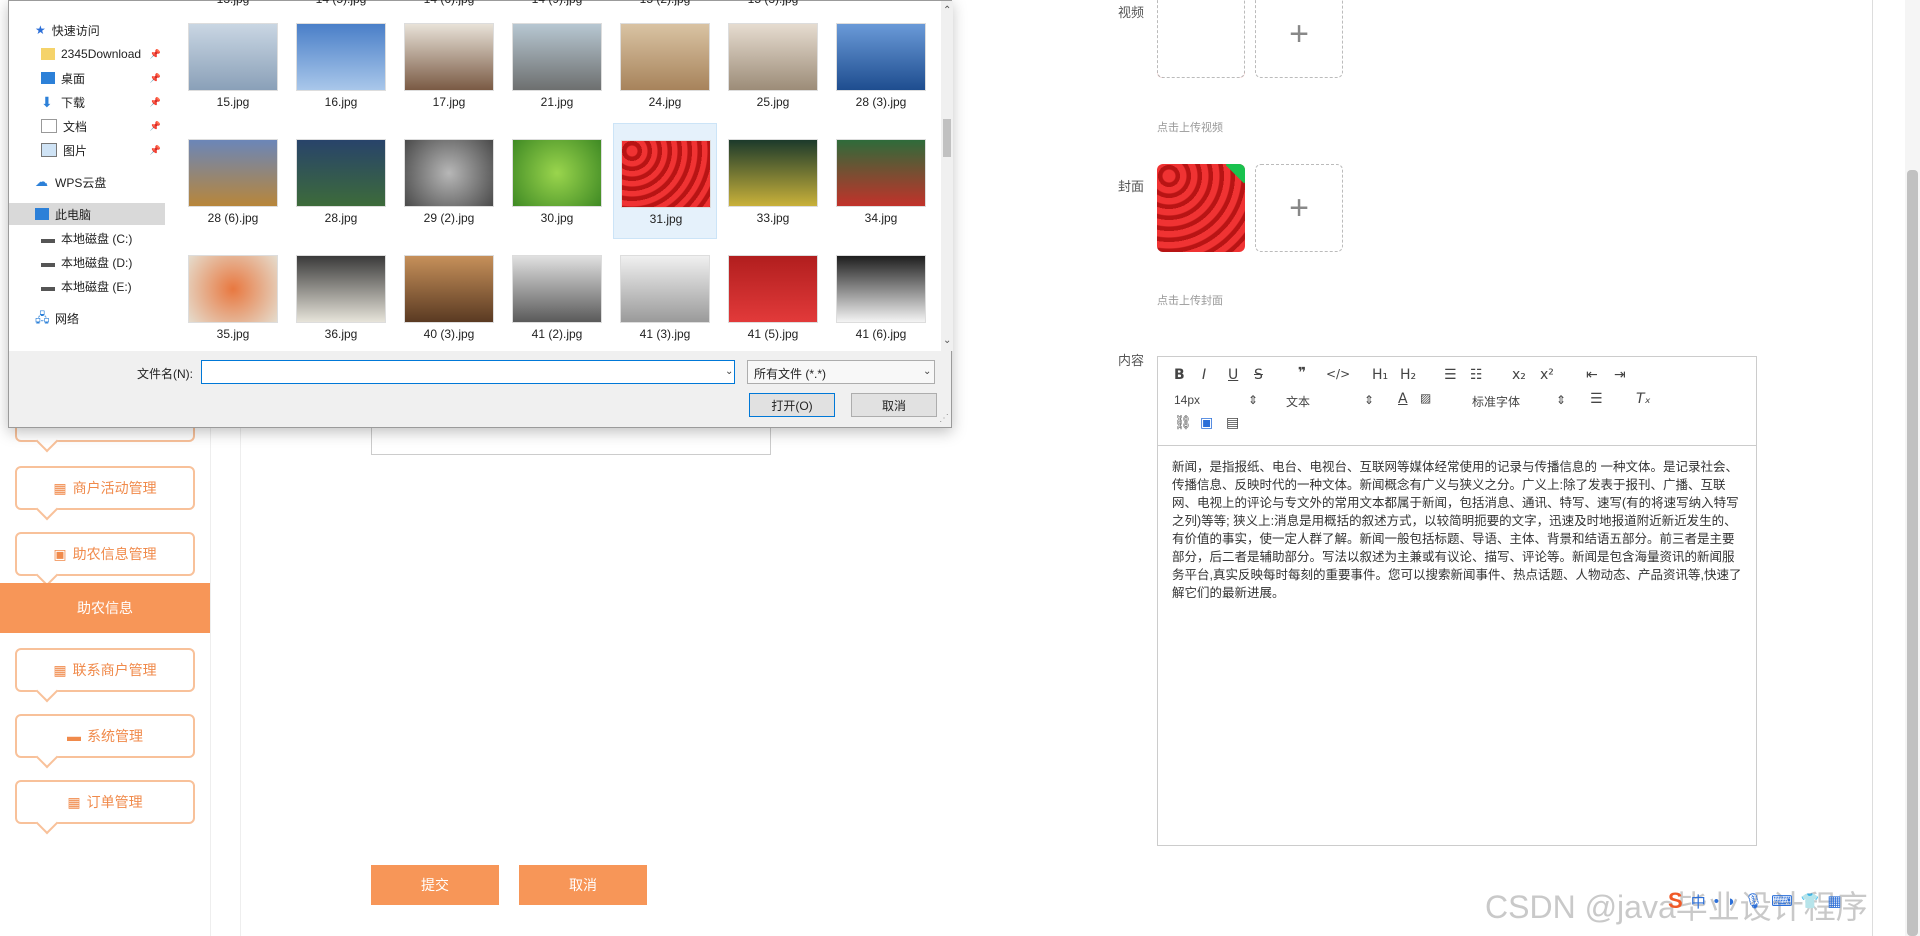 Image resolution: width=1920 pixels, height=936 pixels. Describe the element at coordinates (1179, 375) in the screenshot. I see `bold-icon: B` at that location.